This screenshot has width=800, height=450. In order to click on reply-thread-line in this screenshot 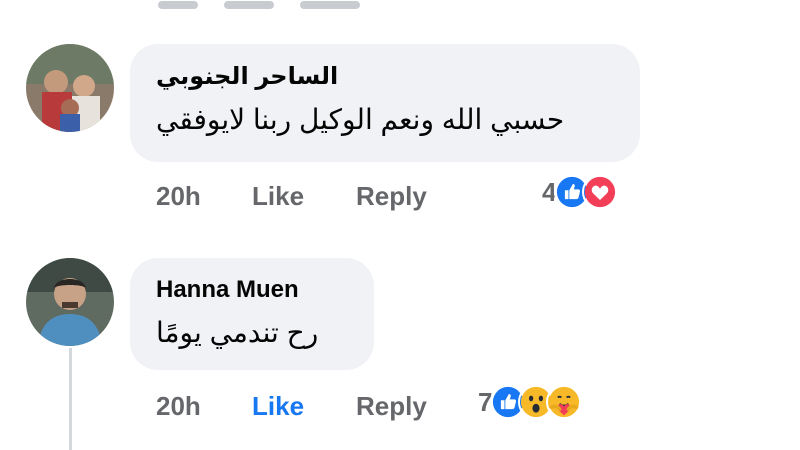, I will do `click(70, 399)`.